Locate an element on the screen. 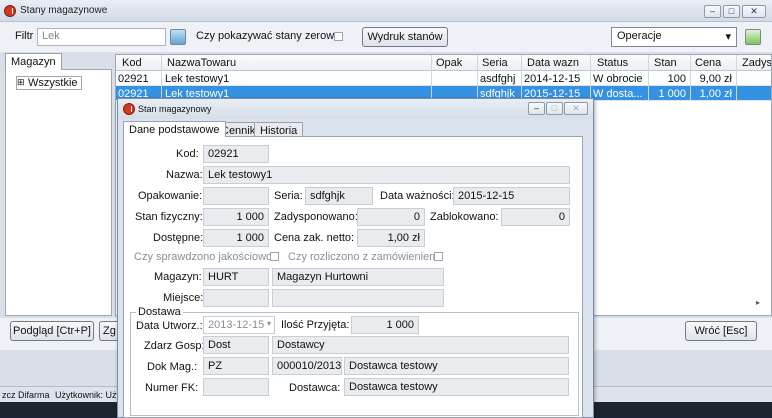 Image resolution: width=772 pixels, height=418 pixels. zablokowano-field: 0 is located at coordinates (535, 217).